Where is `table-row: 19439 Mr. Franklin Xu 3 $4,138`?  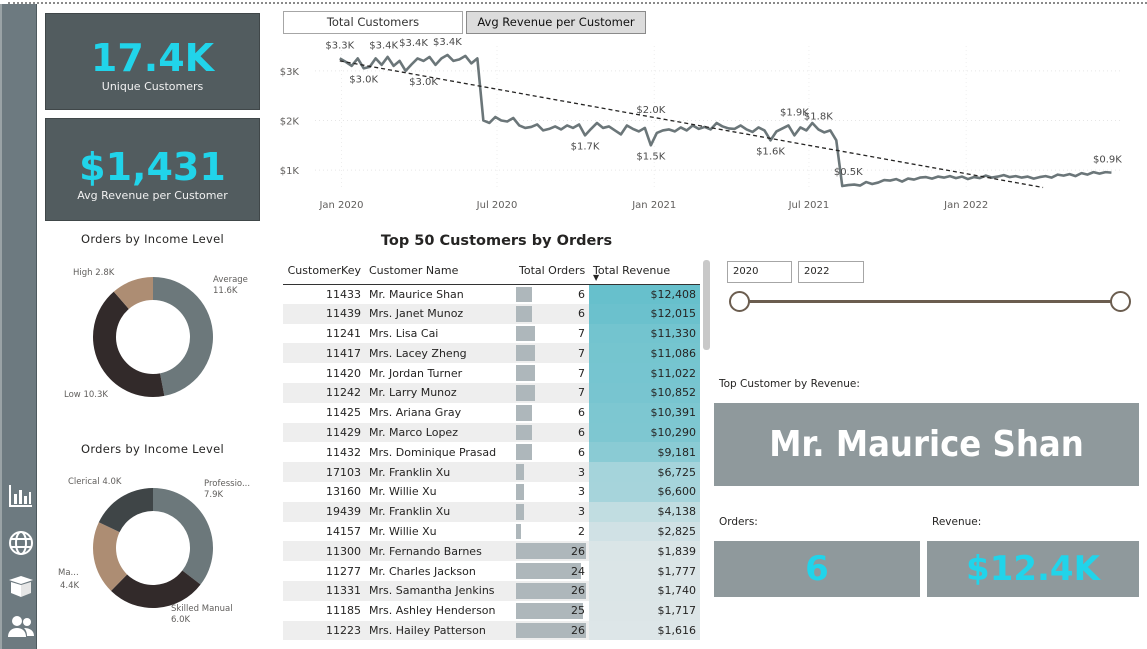 table-row: 19439 Mr. Franklin Xu 3 $4,138 is located at coordinates (491, 511).